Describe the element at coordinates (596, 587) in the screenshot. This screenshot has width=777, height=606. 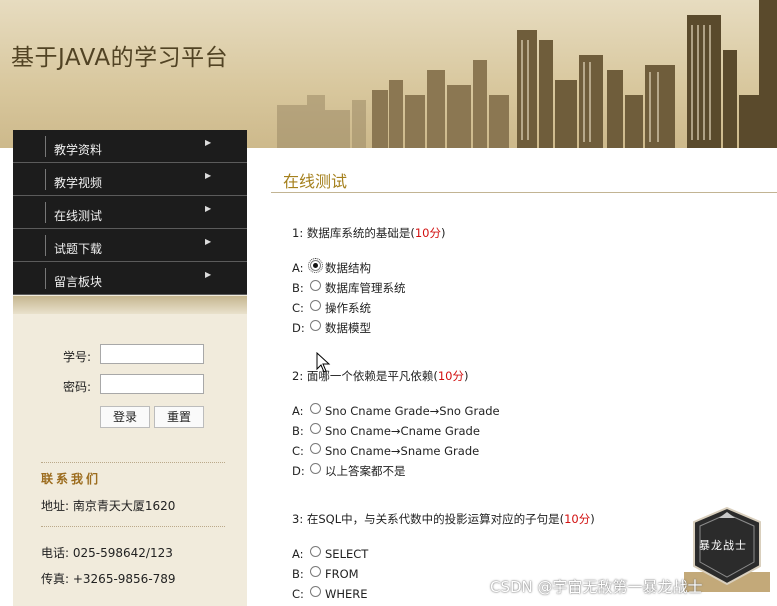
I see `csdn-watermark: CSDN @宇宙无敌第一暴龙战士` at that location.